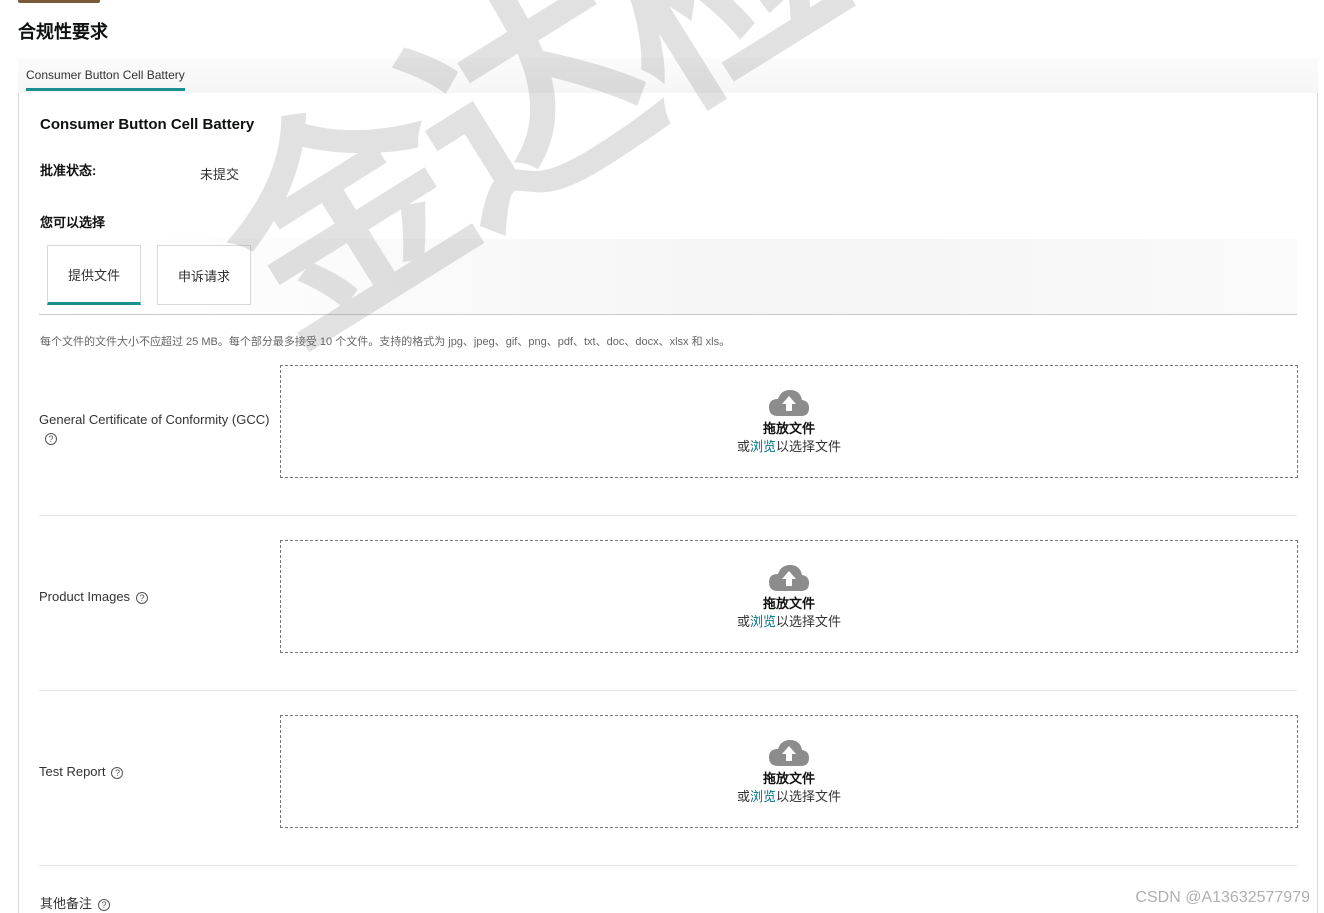  I want to click on page-title: 合规性要求, so click(63, 32).